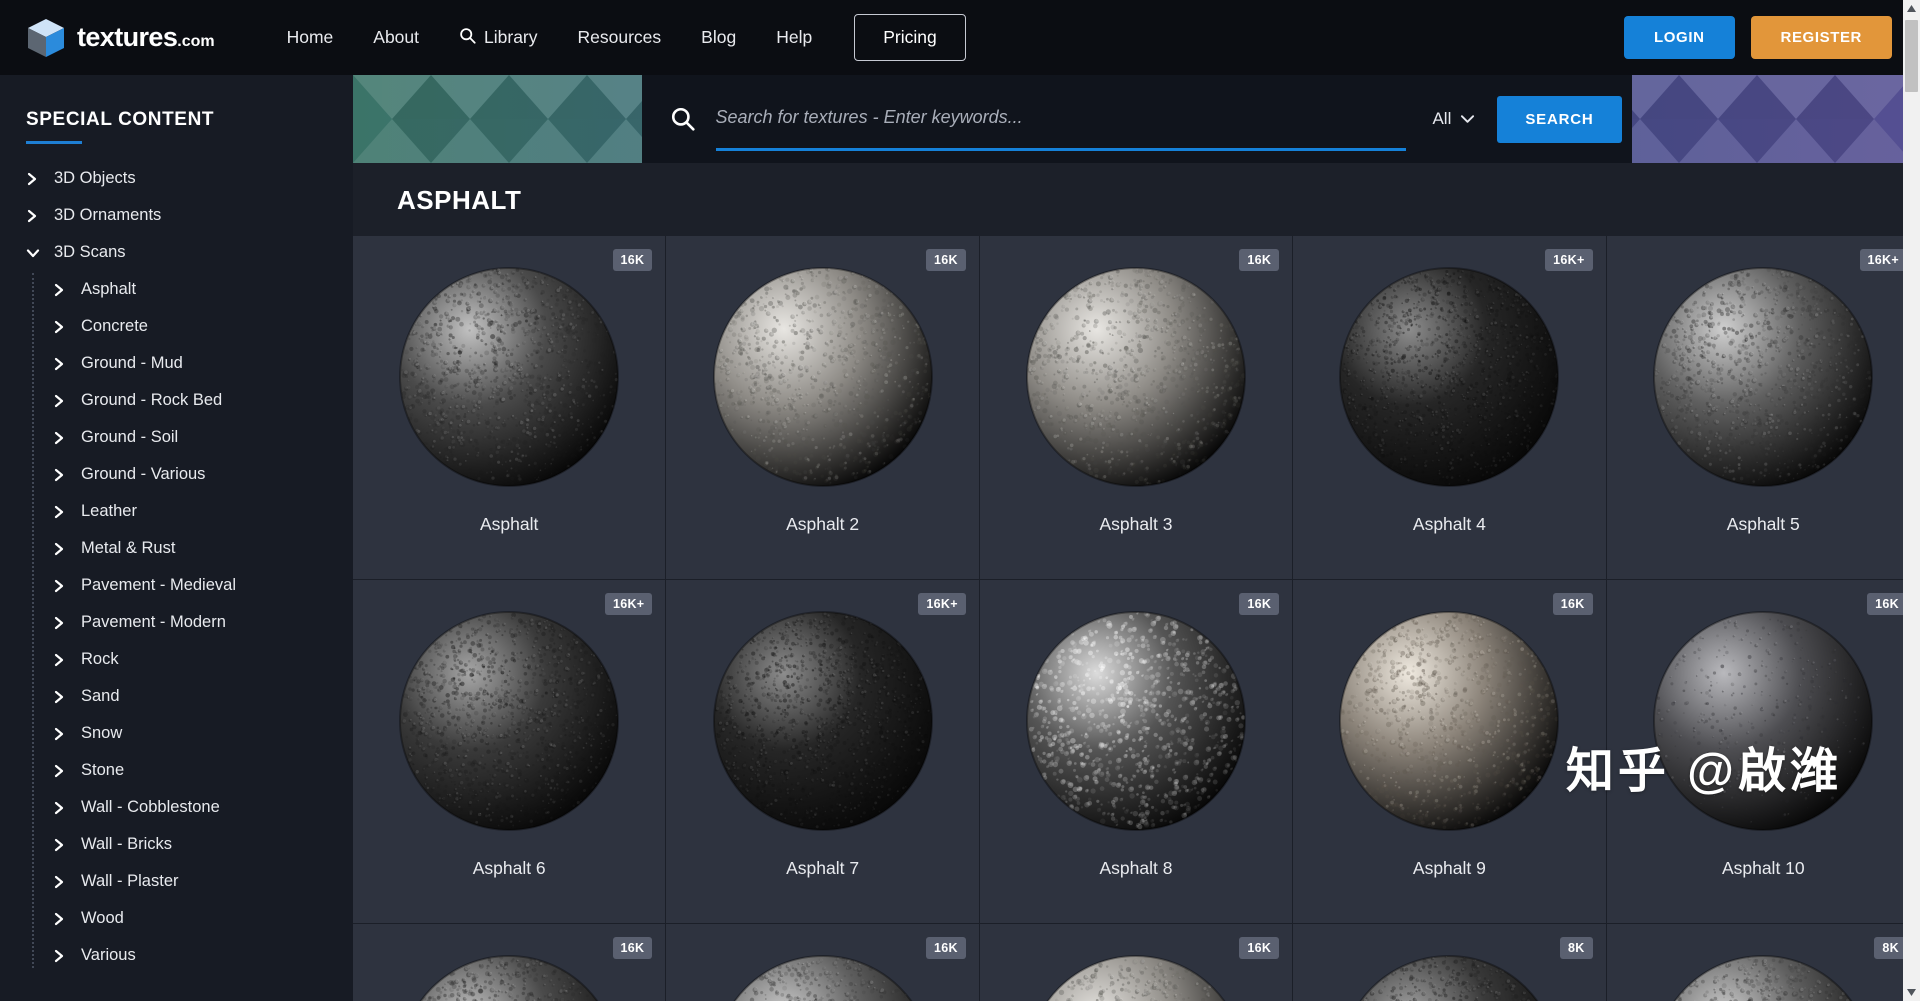 The height and width of the screenshot is (1001, 1920). I want to click on sidebar-subitem-ground-mud: Ground - Mud, so click(176, 363).